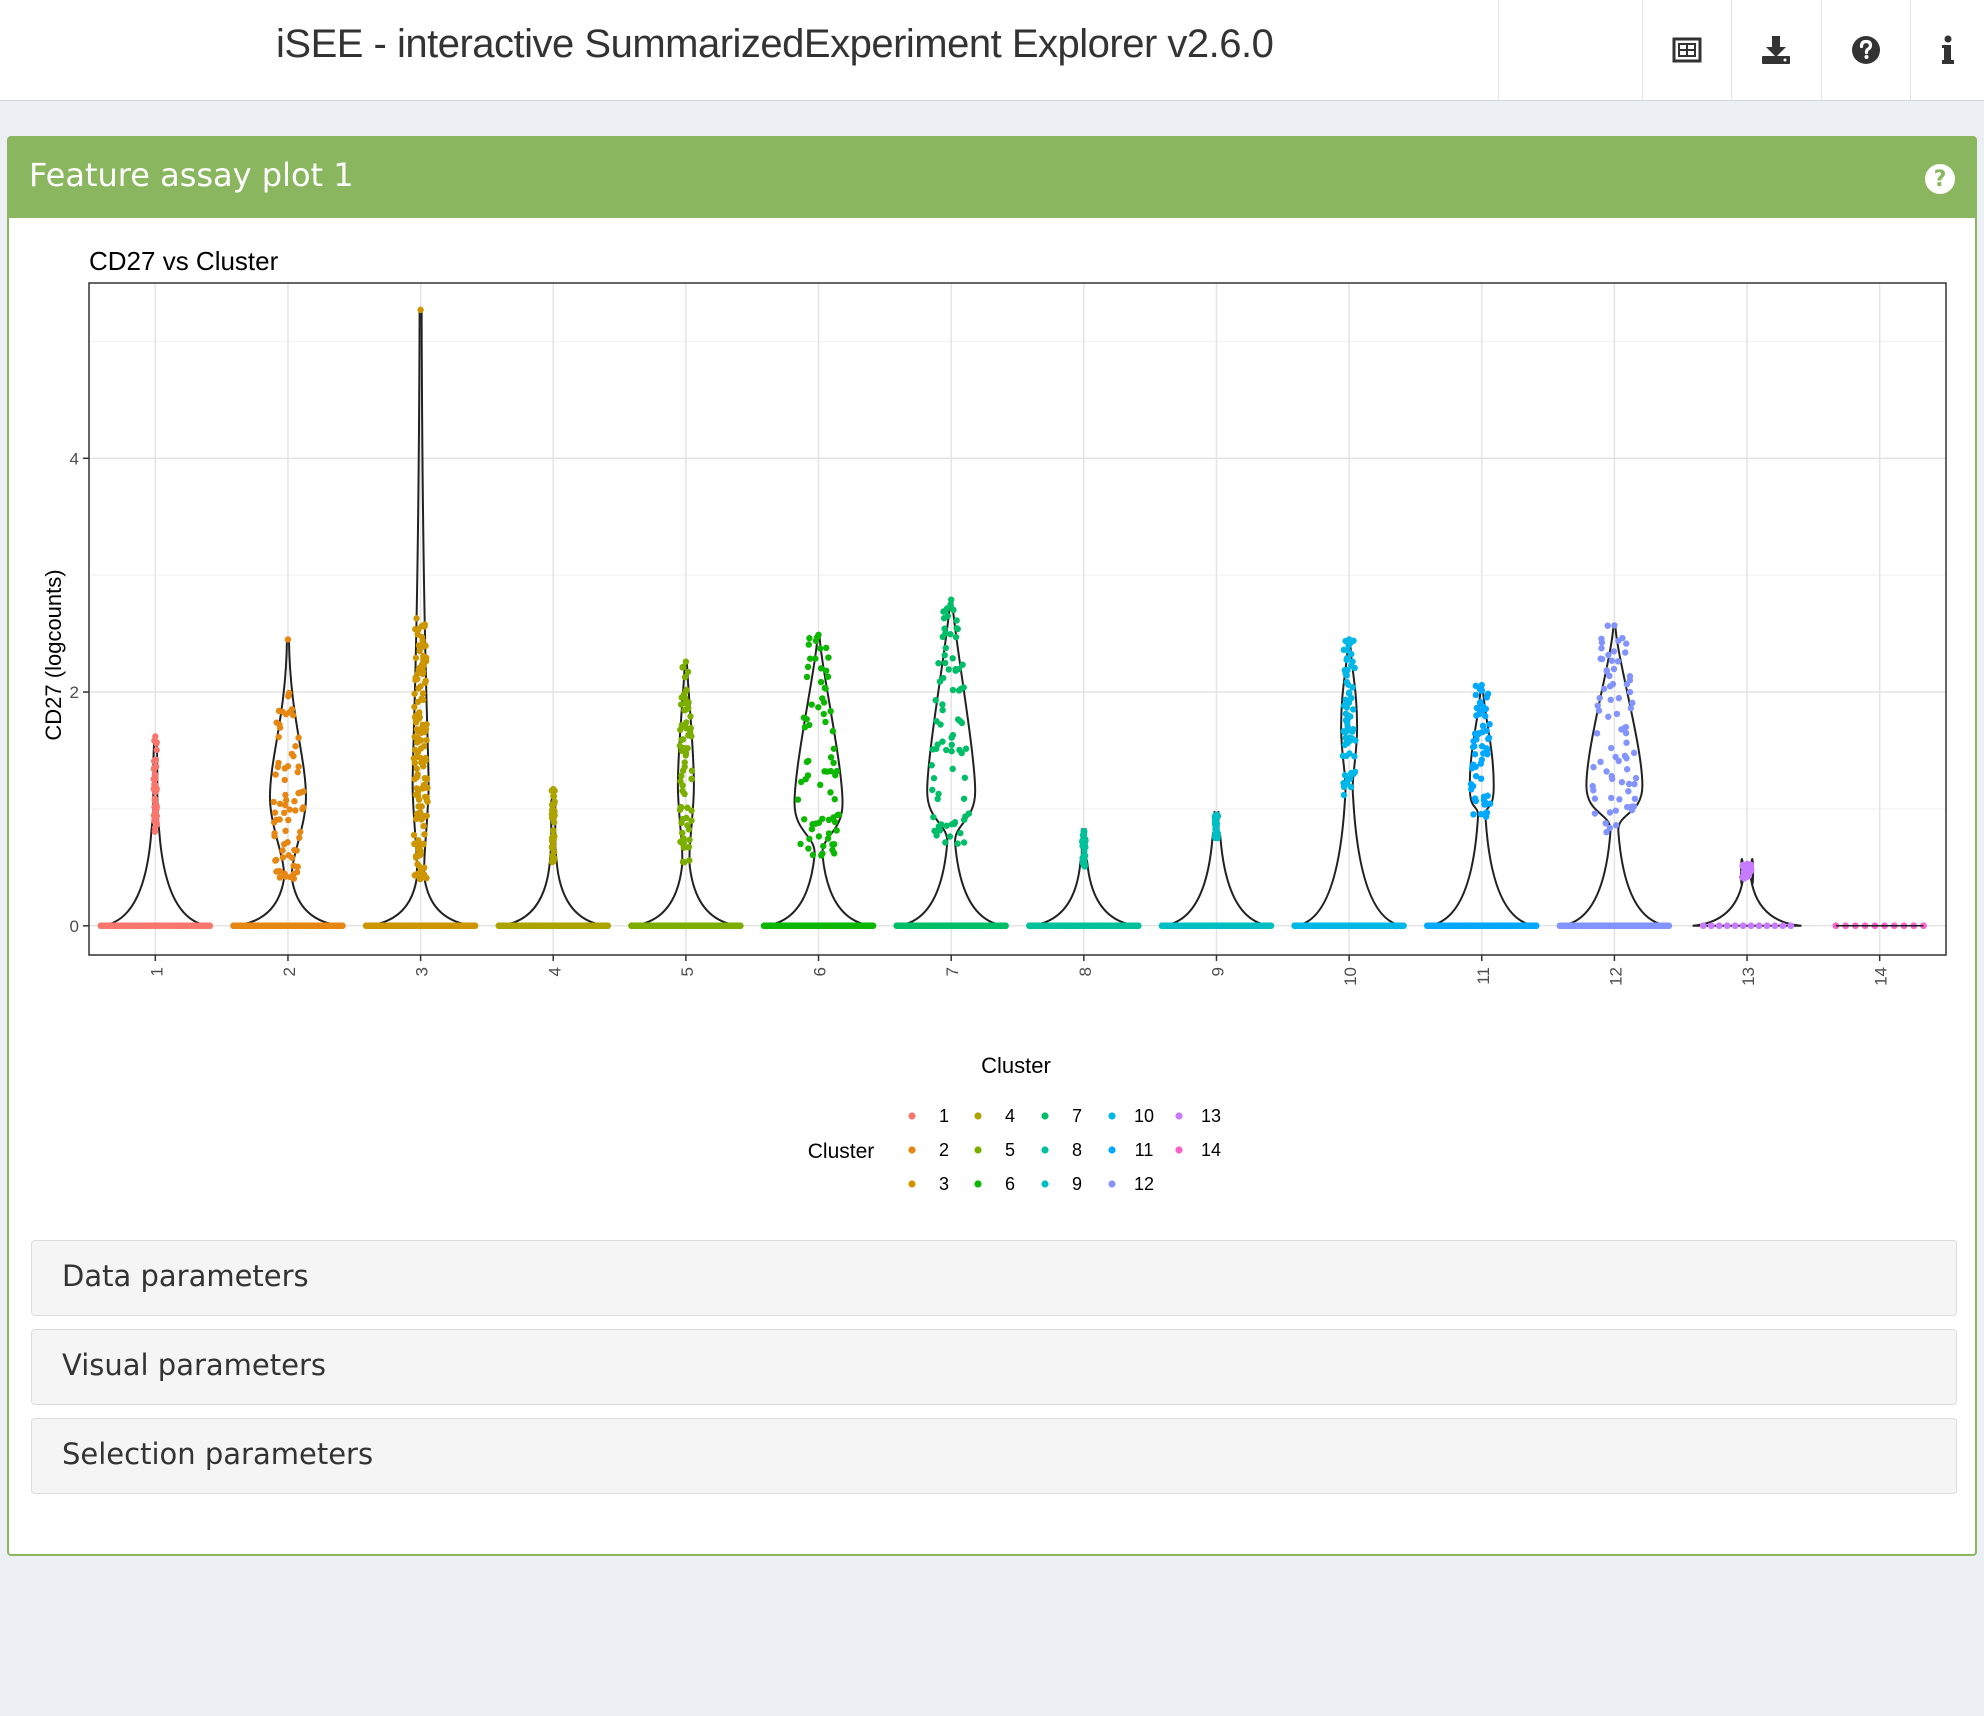 The width and height of the screenshot is (1984, 1716). What do you see at coordinates (1498, 50) in the screenshot?
I see `navbar-divider` at bounding box center [1498, 50].